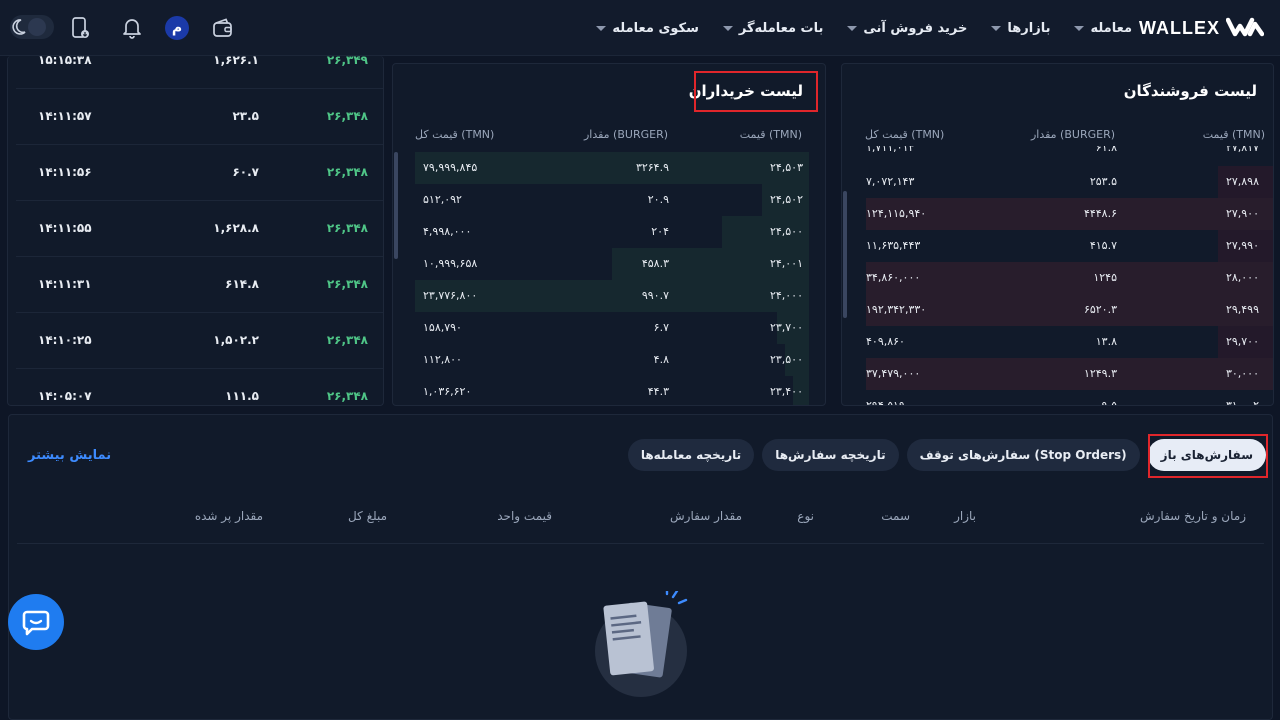 The height and width of the screenshot is (720, 1280). Describe the element at coordinates (786, 359) in the screenshot. I see `buy-price: ۲۳,۵۰۰` at that location.